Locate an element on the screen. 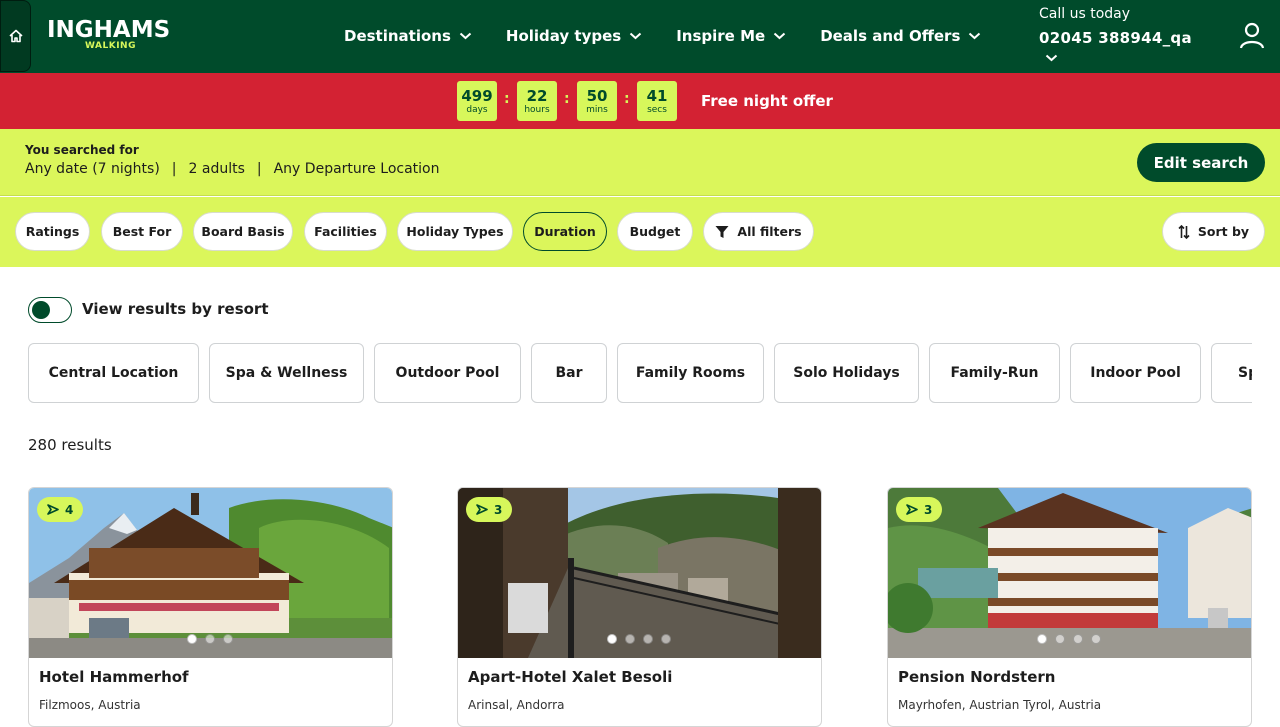 The height and width of the screenshot is (727, 1280). all-filters-button: All filters is located at coordinates (758, 231).